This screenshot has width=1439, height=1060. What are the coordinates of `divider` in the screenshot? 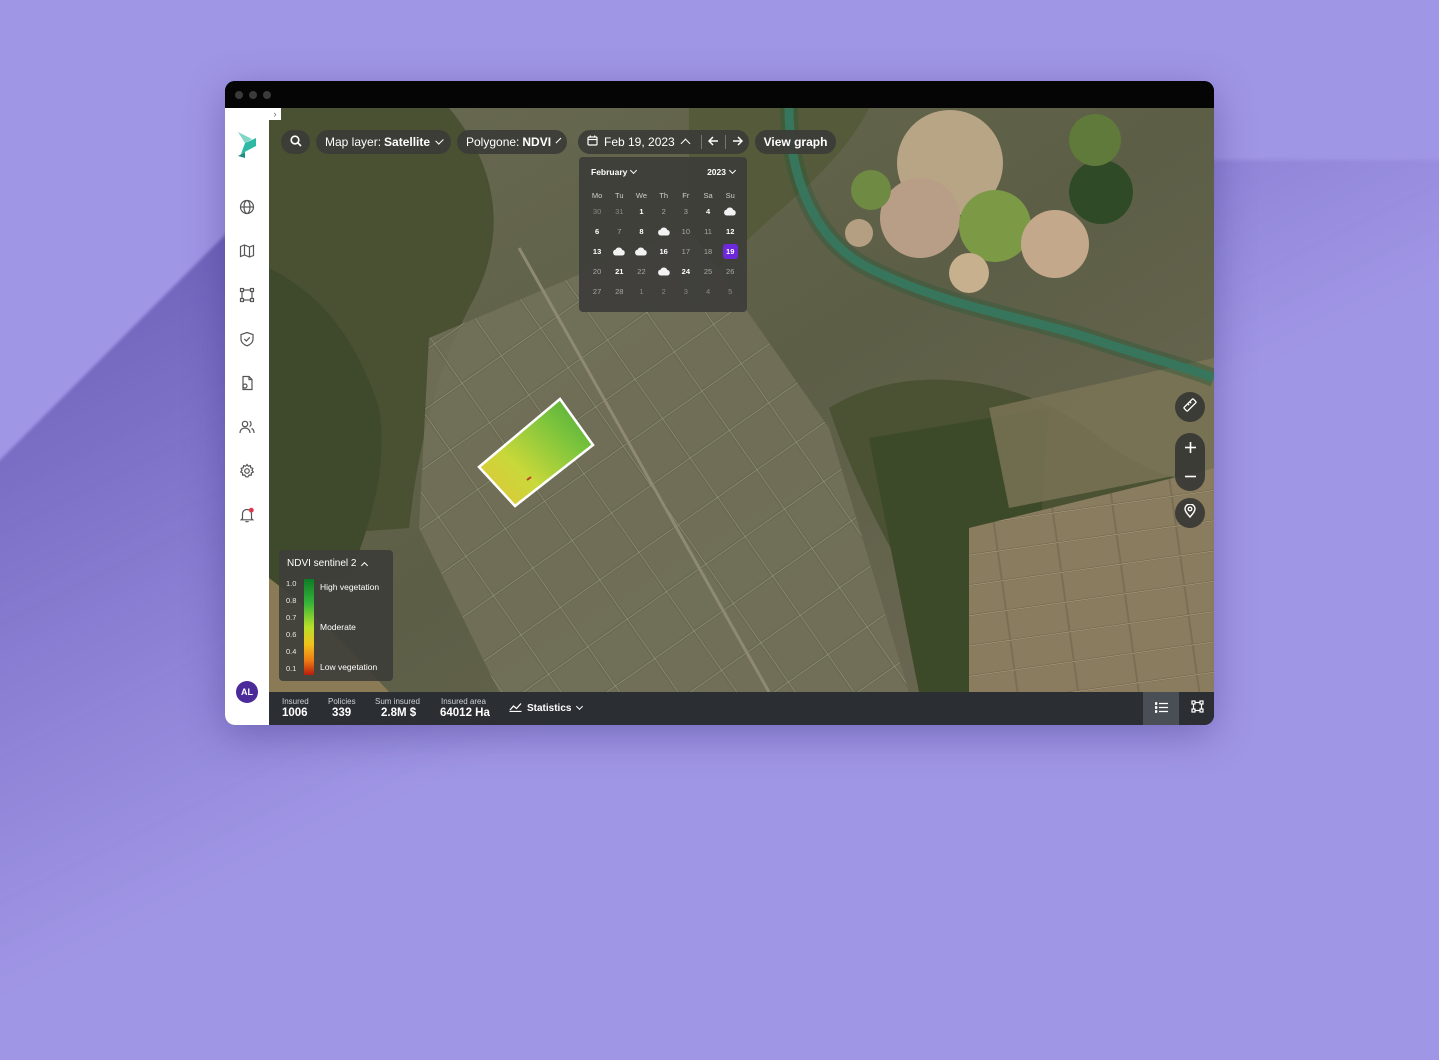 It's located at (701, 142).